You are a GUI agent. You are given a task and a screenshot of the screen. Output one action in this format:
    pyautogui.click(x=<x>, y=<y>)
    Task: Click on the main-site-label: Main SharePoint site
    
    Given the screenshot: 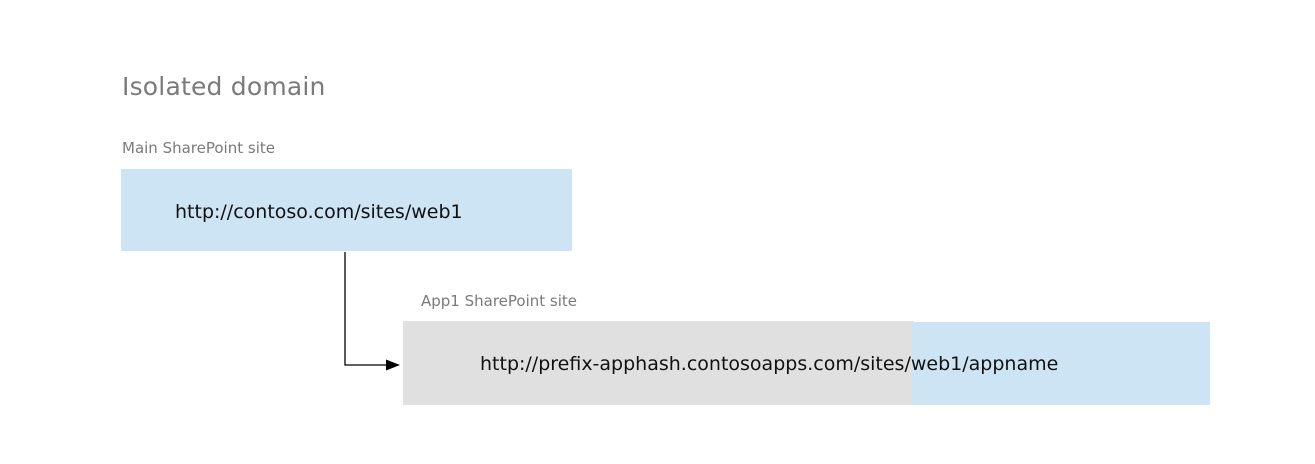 What is the action you would take?
    pyautogui.click(x=198, y=148)
    